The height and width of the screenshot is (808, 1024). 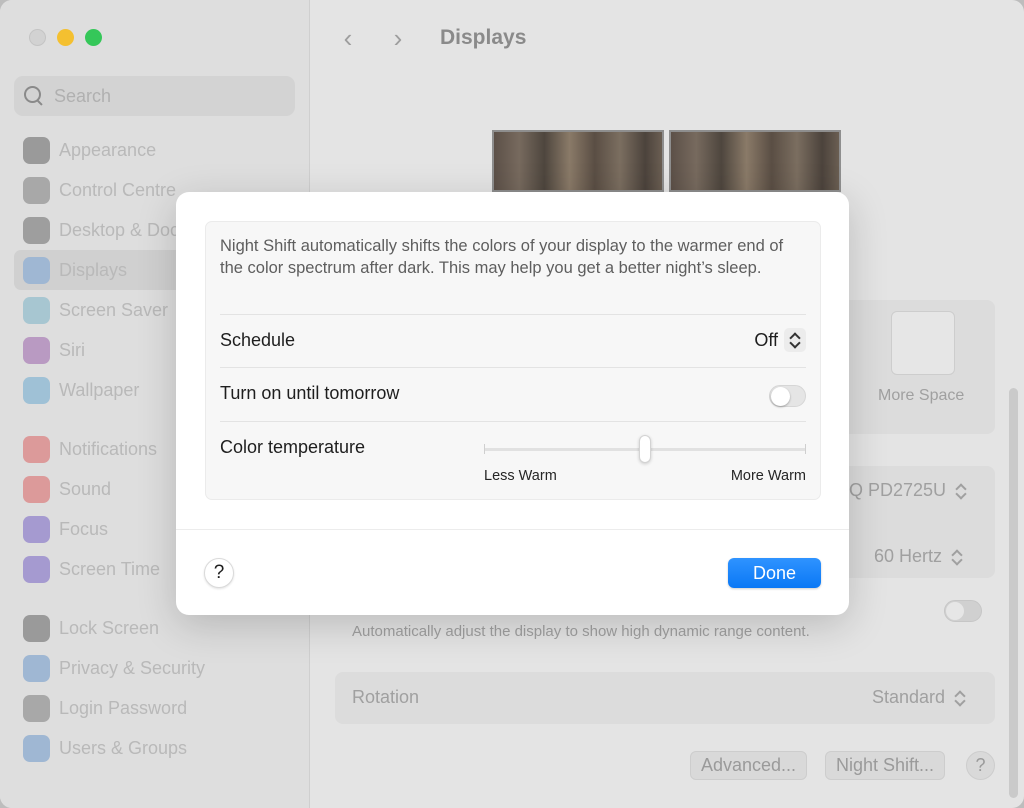 What do you see at coordinates (483, 37) in the screenshot?
I see `page-title: Displays` at bounding box center [483, 37].